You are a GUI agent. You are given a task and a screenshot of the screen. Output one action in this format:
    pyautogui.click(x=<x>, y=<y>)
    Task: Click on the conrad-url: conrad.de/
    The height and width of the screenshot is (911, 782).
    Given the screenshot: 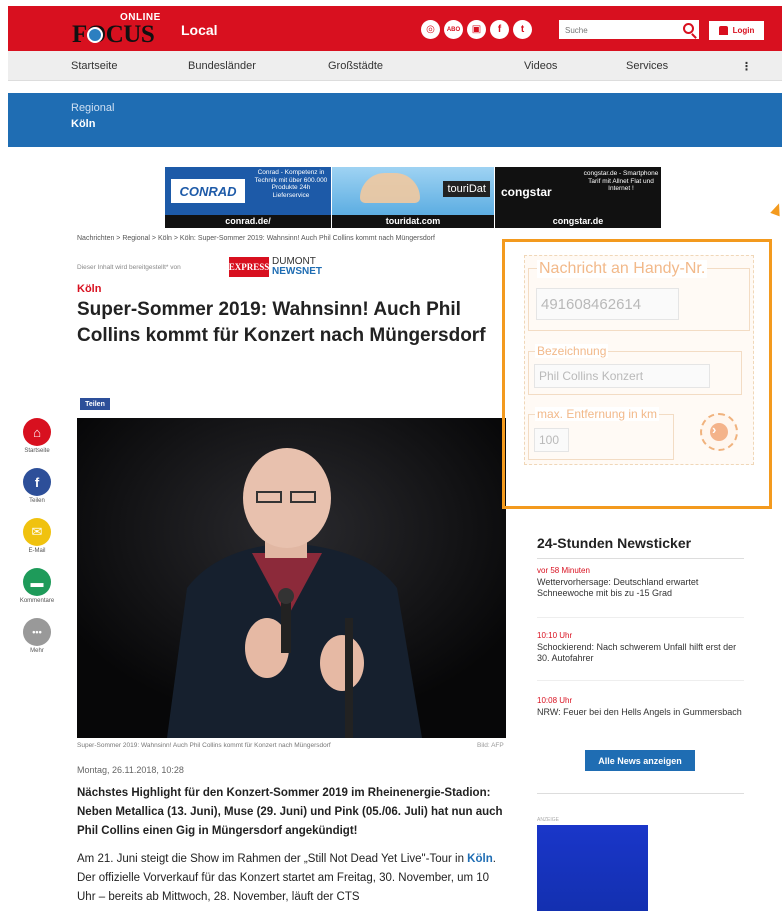 What is the action you would take?
    pyautogui.click(x=248, y=221)
    